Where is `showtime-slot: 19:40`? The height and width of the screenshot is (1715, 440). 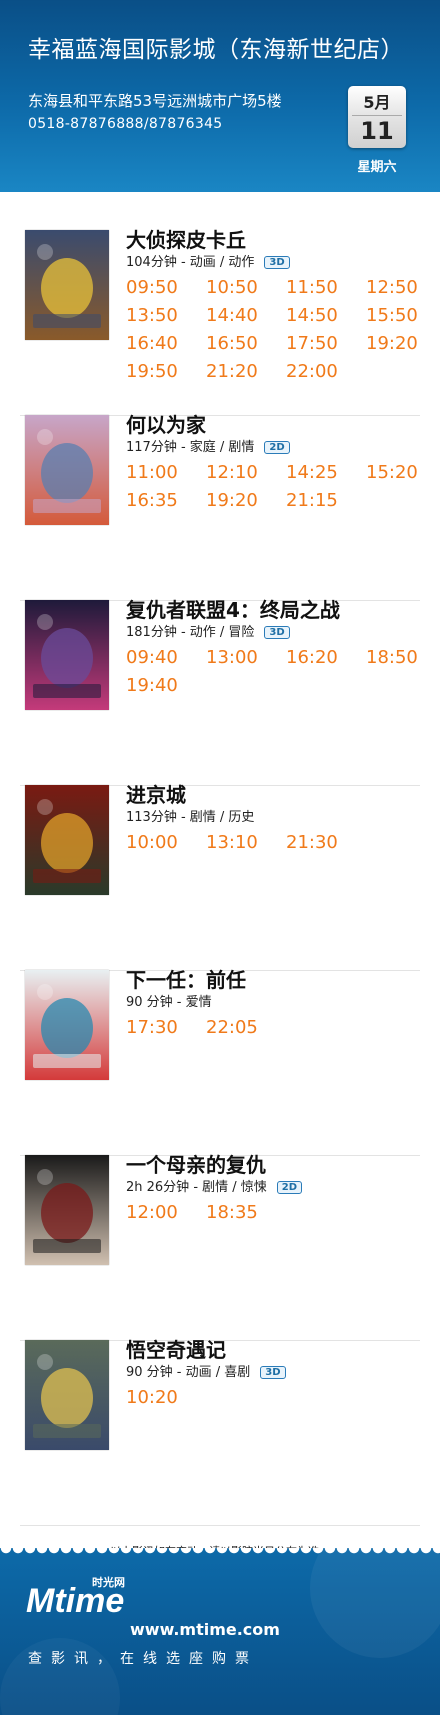
showtime-slot: 19:40 is located at coordinates (166, 685).